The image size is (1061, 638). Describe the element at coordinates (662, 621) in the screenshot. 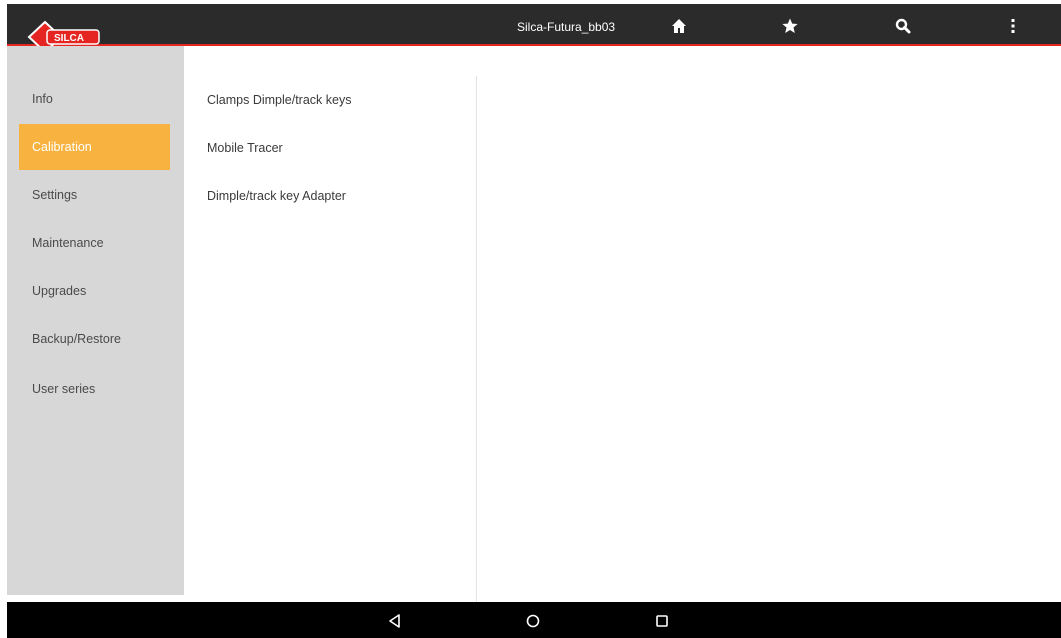

I see `recents-icon` at that location.